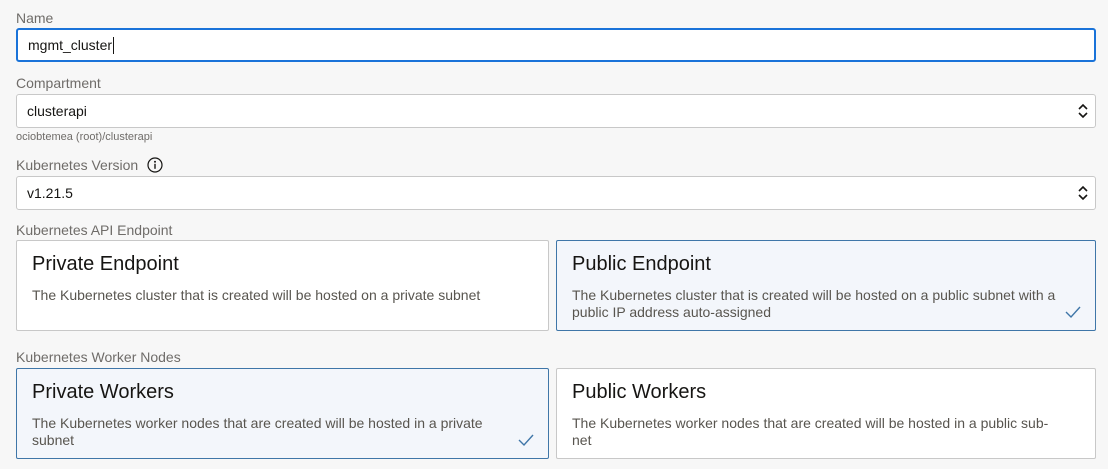 The width and height of the screenshot is (1108, 469). What do you see at coordinates (94, 230) in the screenshot?
I see `api-endpoint-label: Kubernetes API Endpoint` at bounding box center [94, 230].